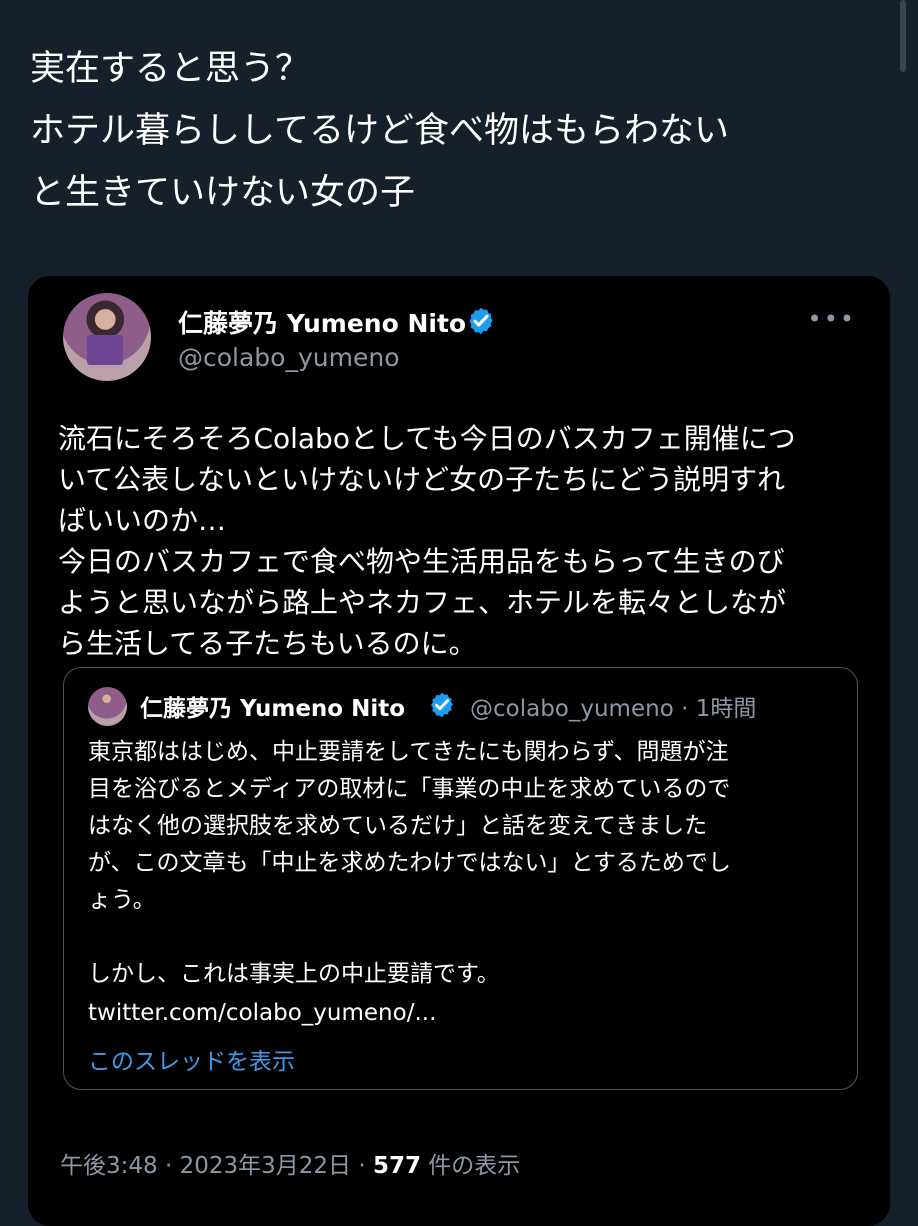 Image resolution: width=918 pixels, height=1226 pixels. Describe the element at coordinates (832, 319) in the screenshot. I see `more-horizontal-icon: •••` at that location.